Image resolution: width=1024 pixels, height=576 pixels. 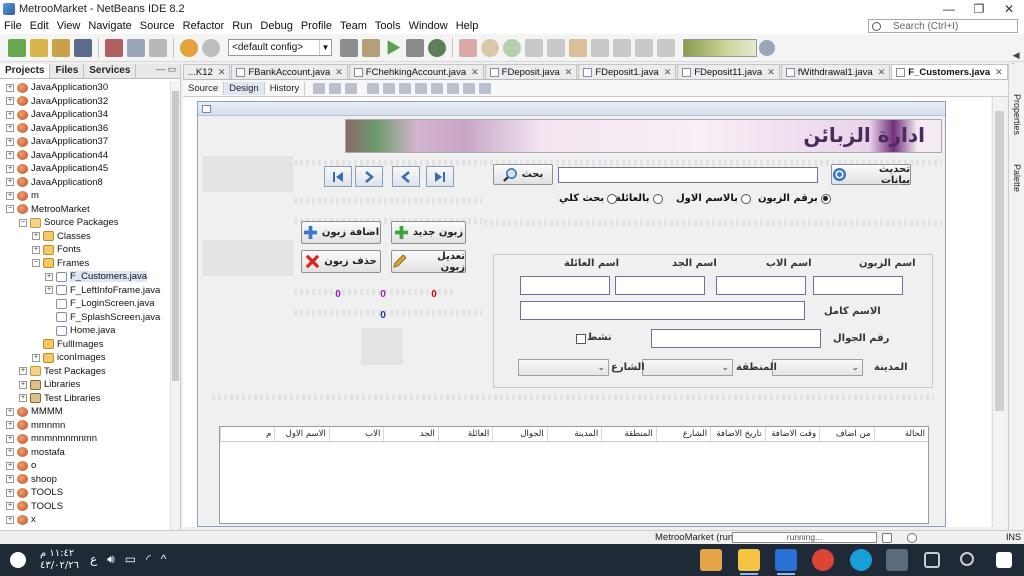 I want to click on search-icon, so click(x=967, y=559).